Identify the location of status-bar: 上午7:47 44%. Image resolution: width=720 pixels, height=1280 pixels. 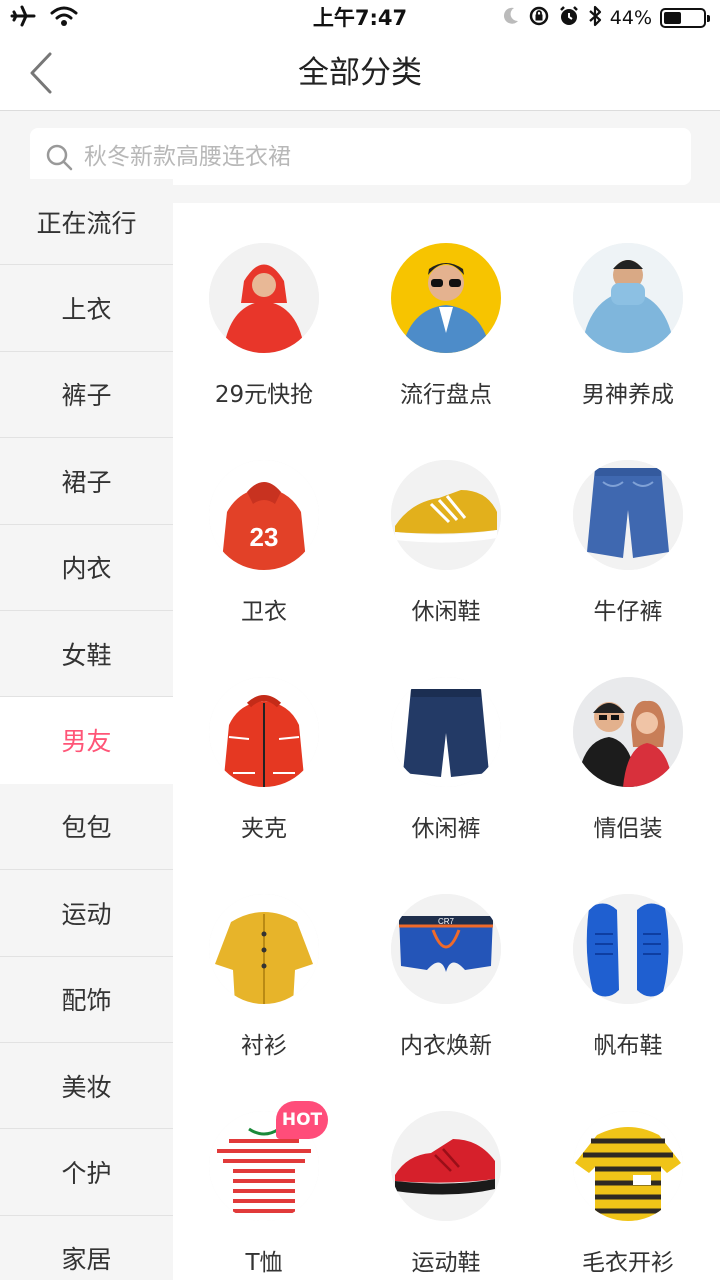
(360, 18).